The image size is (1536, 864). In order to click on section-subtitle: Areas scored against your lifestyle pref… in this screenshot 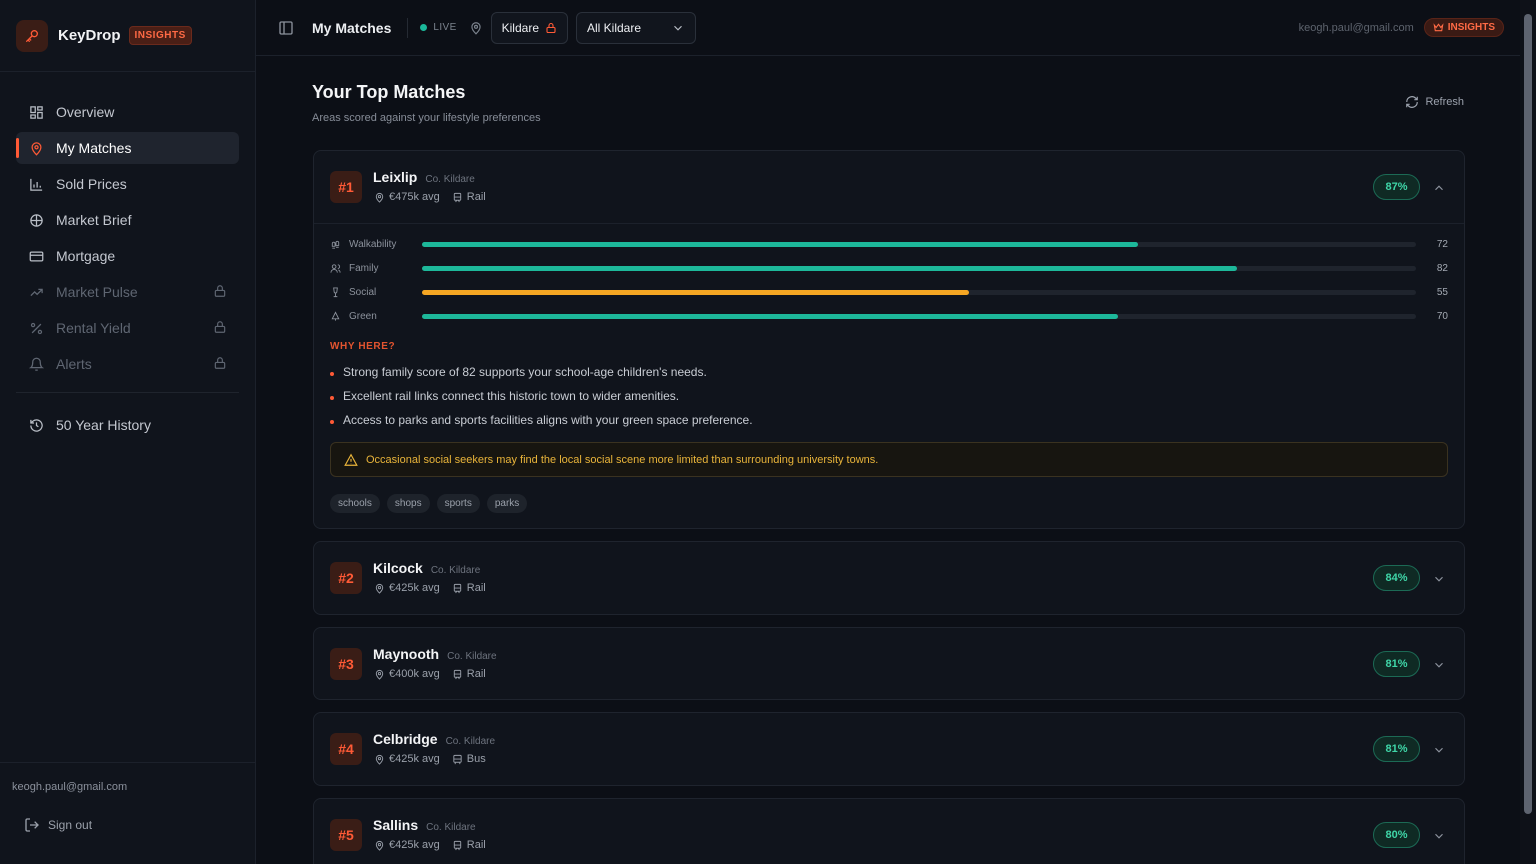, I will do `click(426, 118)`.